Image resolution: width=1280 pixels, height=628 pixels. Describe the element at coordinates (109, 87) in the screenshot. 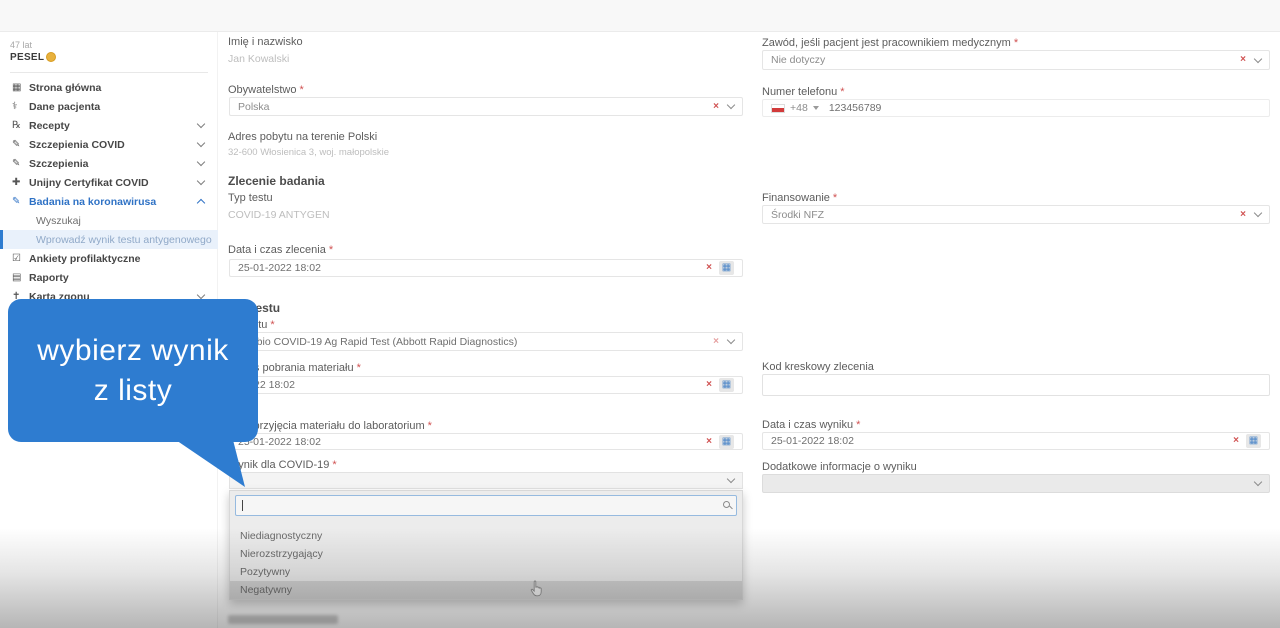

I see `sidebar-item-strona-glowna: ▦ Strona główna` at that location.